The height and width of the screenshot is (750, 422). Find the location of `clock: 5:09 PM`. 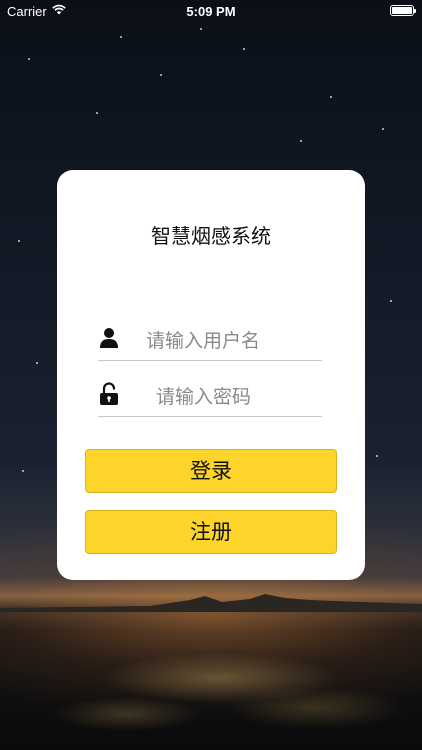

clock: 5:09 PM is located at coordinates (211, 11).